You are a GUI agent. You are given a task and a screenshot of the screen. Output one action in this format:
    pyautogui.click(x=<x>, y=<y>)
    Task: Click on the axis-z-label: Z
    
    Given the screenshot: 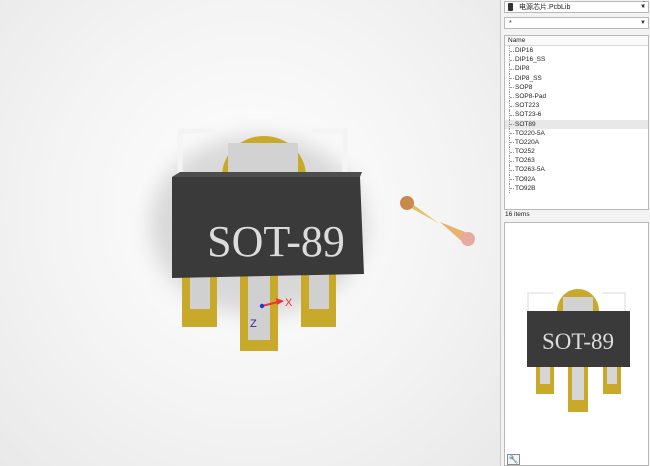 What is the action you would take?
    pyautogui.click(x=253, y=324)
    